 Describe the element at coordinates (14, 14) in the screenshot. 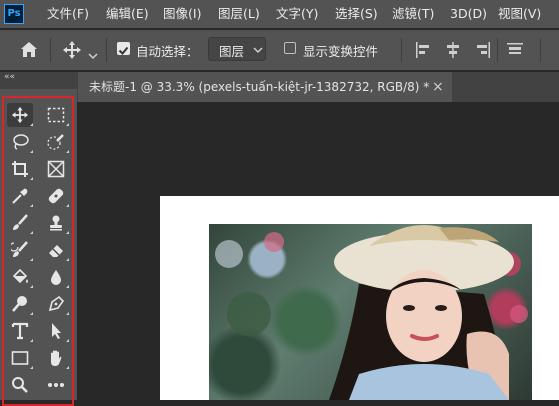

I see `photoshop-logo: Ps` at that location.